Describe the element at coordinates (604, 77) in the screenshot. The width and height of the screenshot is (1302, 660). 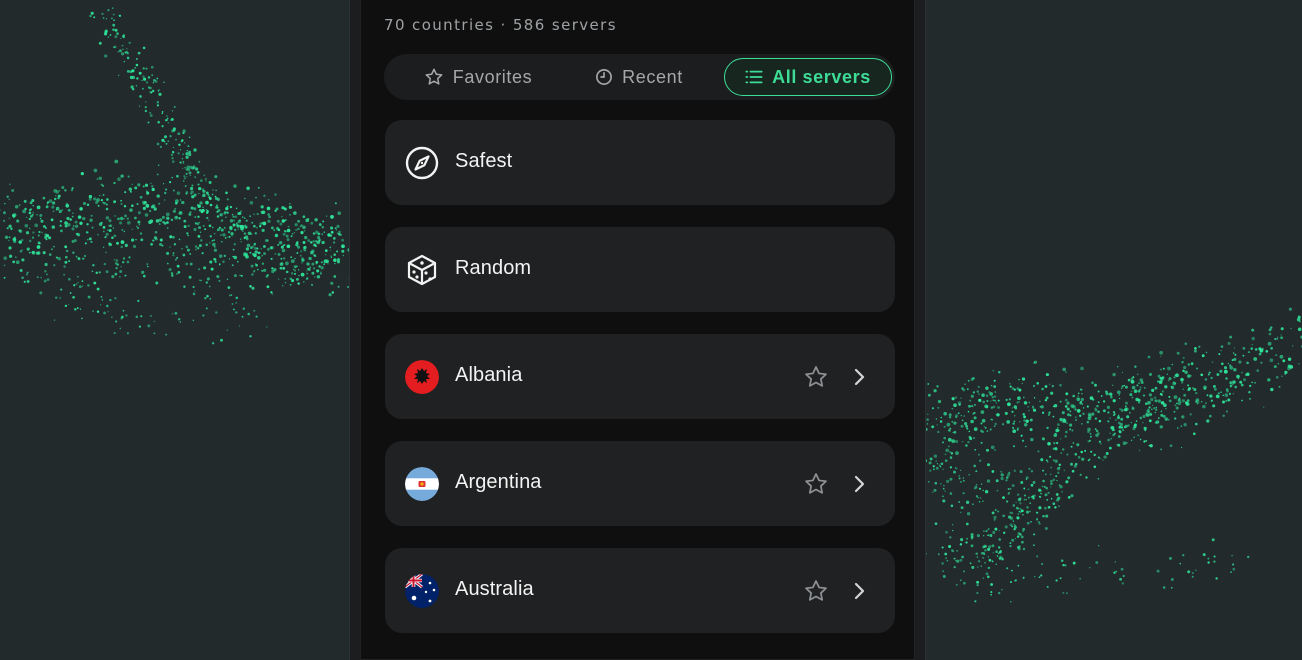
I see `clock-icon` at that location.